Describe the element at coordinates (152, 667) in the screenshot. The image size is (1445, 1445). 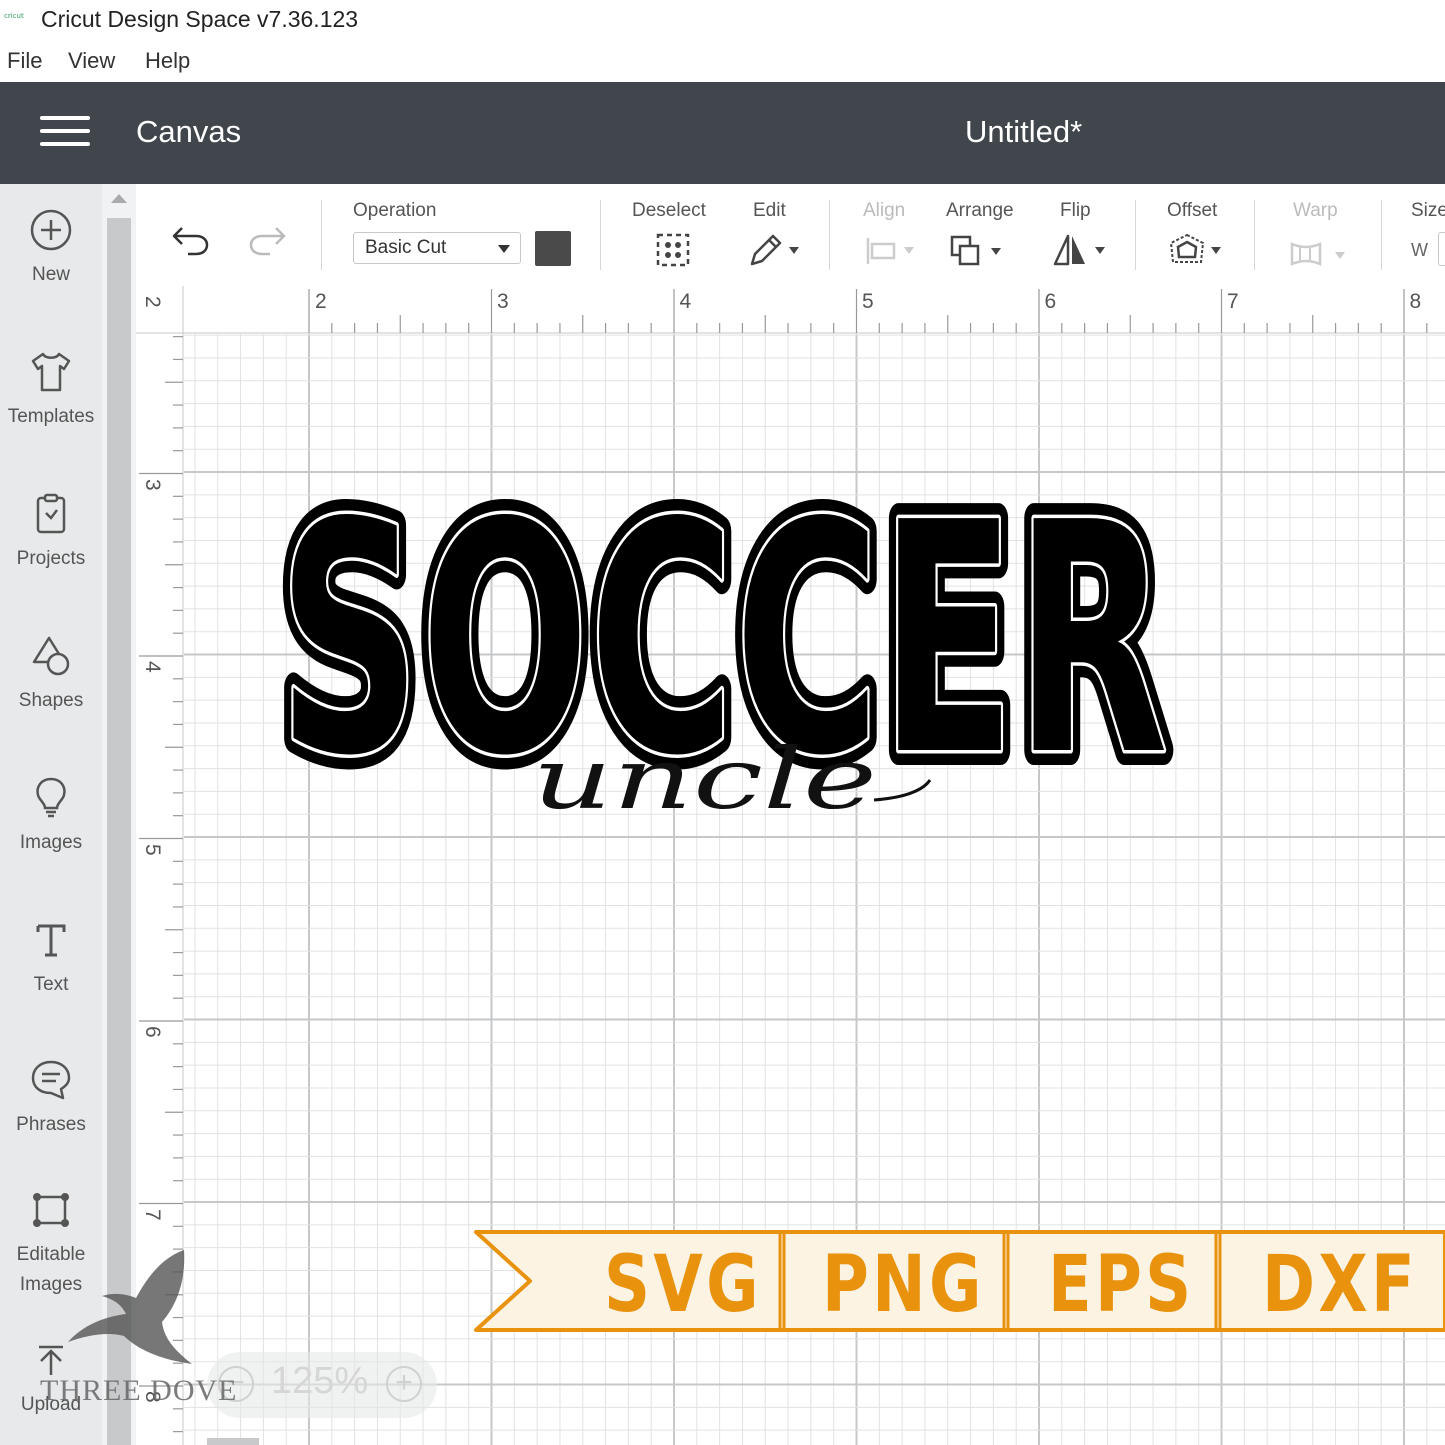
I see `ruler-left-label: 4` at that location.